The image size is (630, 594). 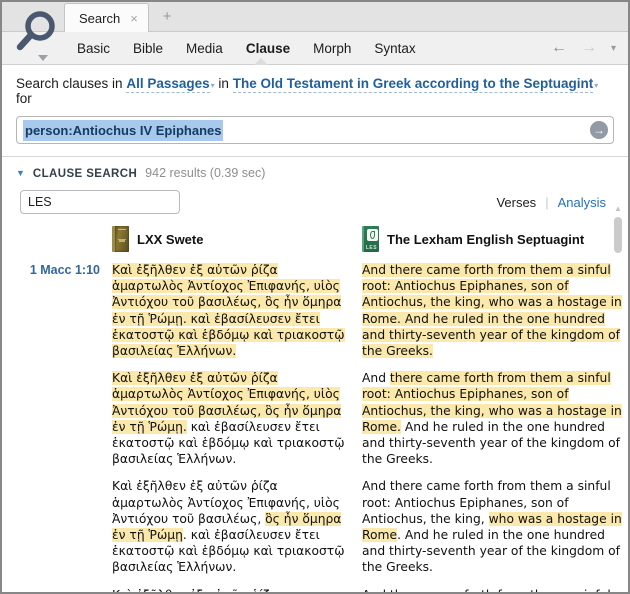 What do you see at coordinates (100, 202) in the screenshot?
I see `version-filter-input` at bounding box center [100, 202].